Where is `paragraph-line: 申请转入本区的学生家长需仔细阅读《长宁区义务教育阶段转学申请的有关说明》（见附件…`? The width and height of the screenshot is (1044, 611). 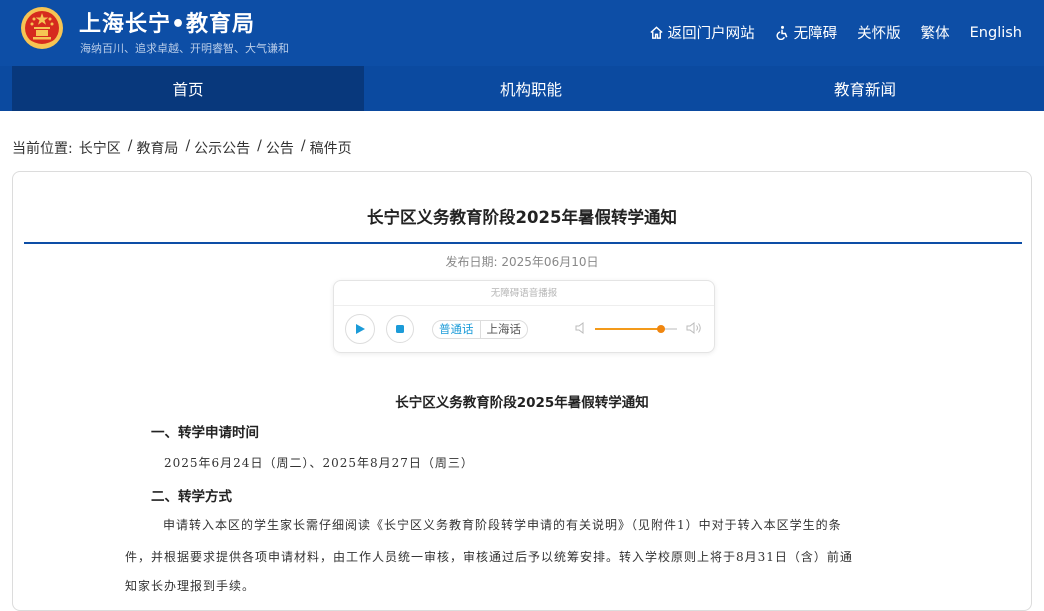
paragraph-line: 申请转入本区的学生家长需仔细阅读《长宁区义务教育阶段转学申请的有关说明》（见附件… is located at coordinates (502, 525).